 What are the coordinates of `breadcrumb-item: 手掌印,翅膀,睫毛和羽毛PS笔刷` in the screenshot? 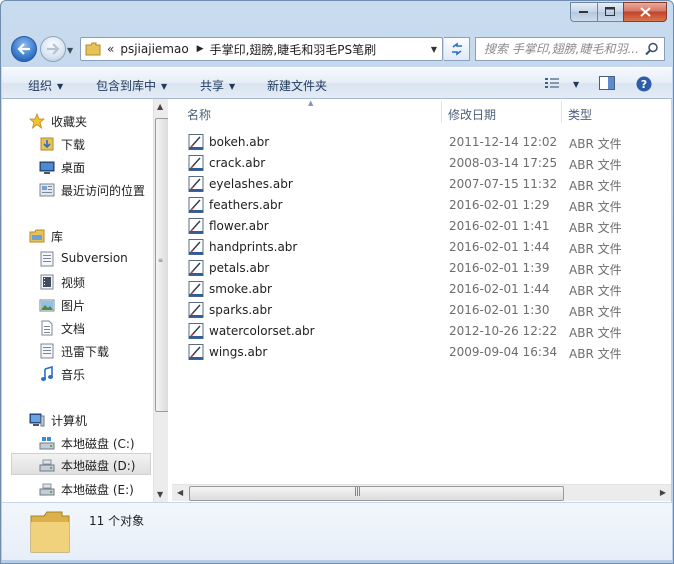 It's located at (293, 49).